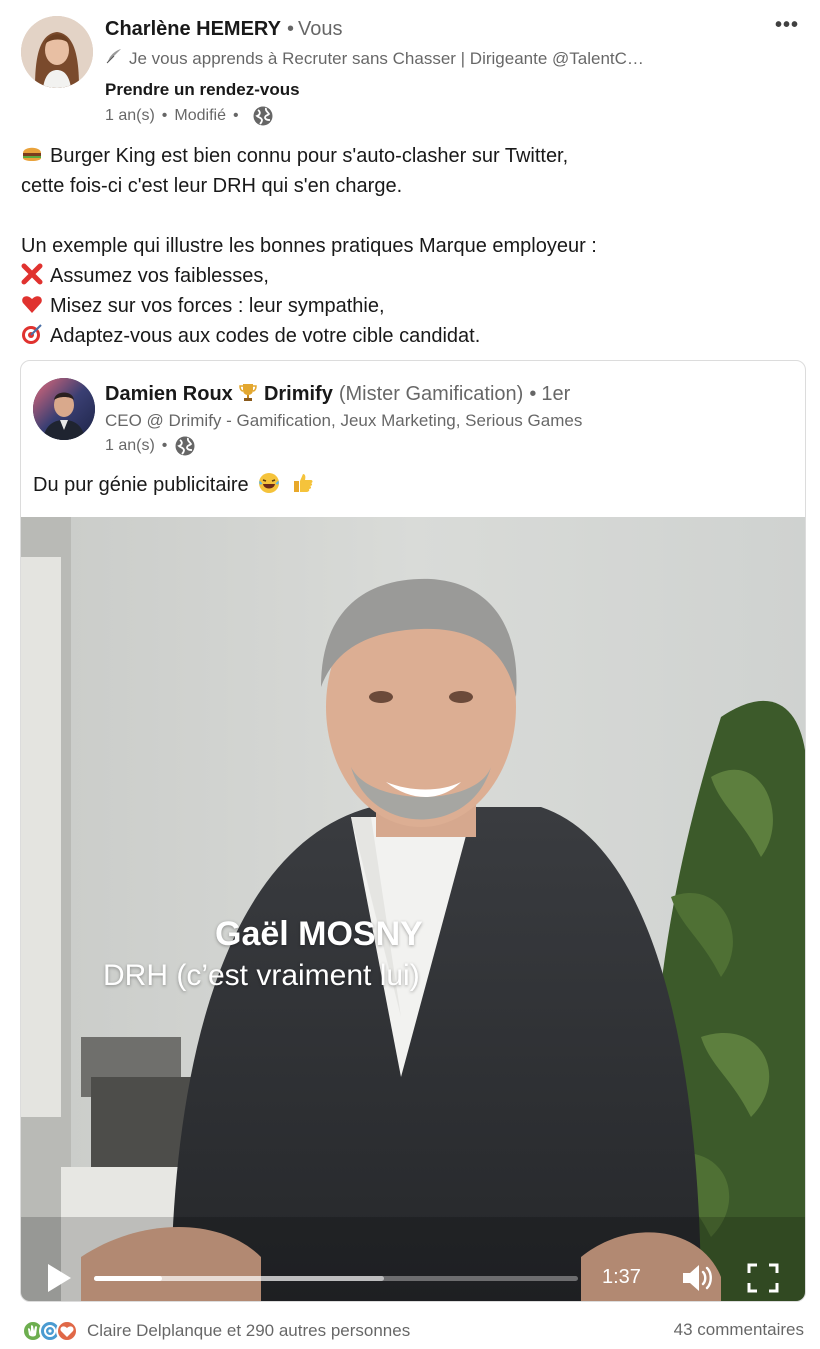 The height and width of the screenshot is (1349, 820). Describe the element at coordinates (304, 483) in the screenshot. I see `thumbs-up-emoji-icon` at that location.